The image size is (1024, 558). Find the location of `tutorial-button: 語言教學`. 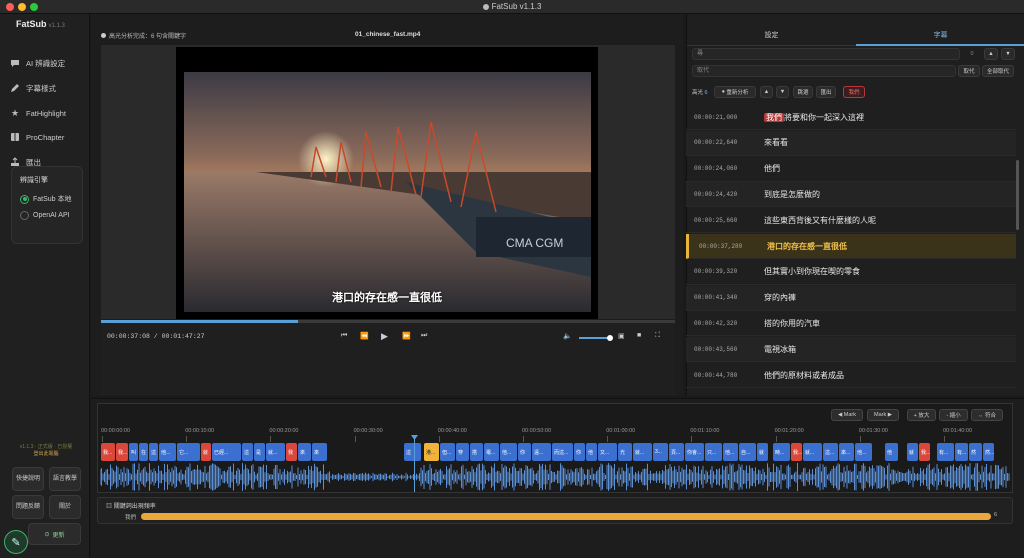

tutorial-button: 語言教學 is located at coordinates (65, 479).